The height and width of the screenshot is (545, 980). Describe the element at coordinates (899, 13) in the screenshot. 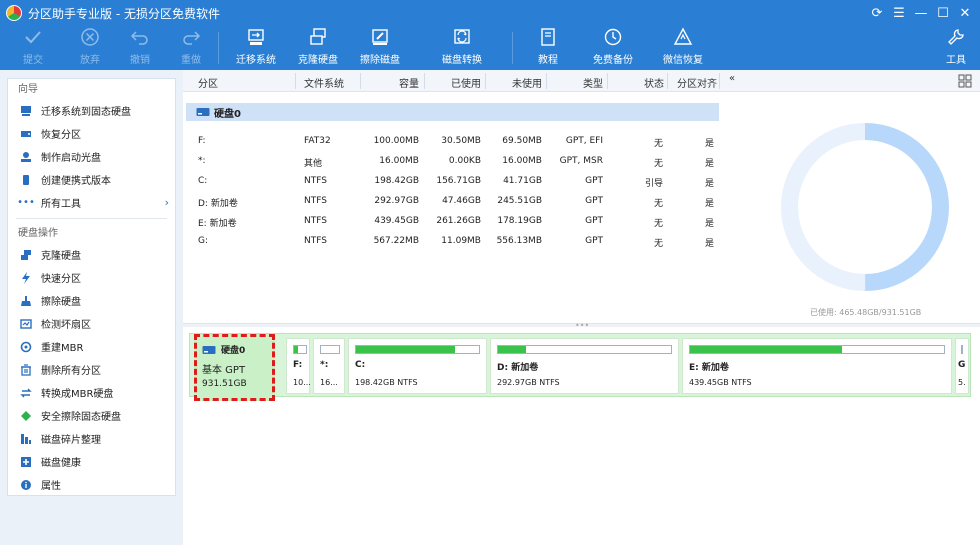

I see `menu-icon: ☰` at that location.